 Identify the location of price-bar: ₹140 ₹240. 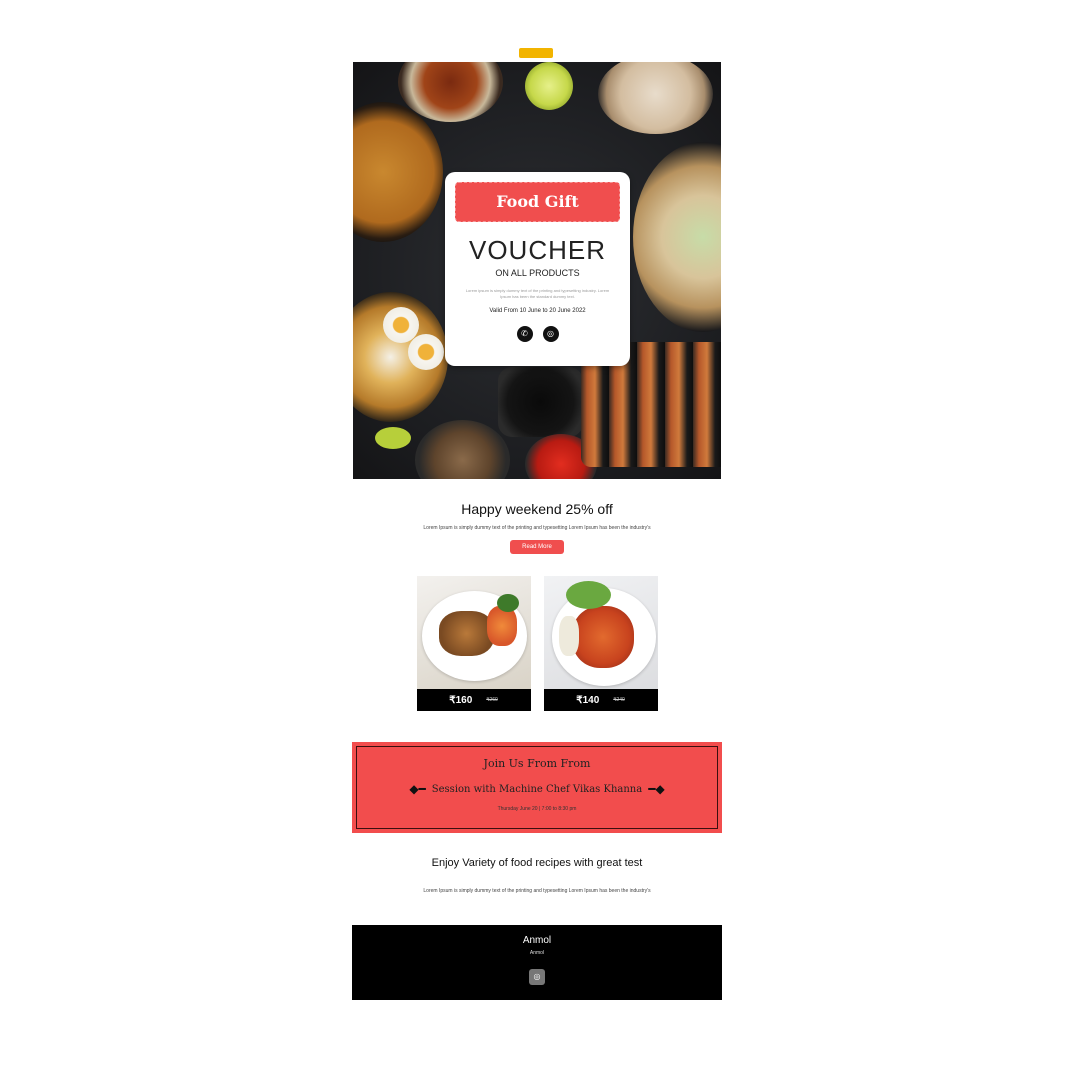
(600, 700).